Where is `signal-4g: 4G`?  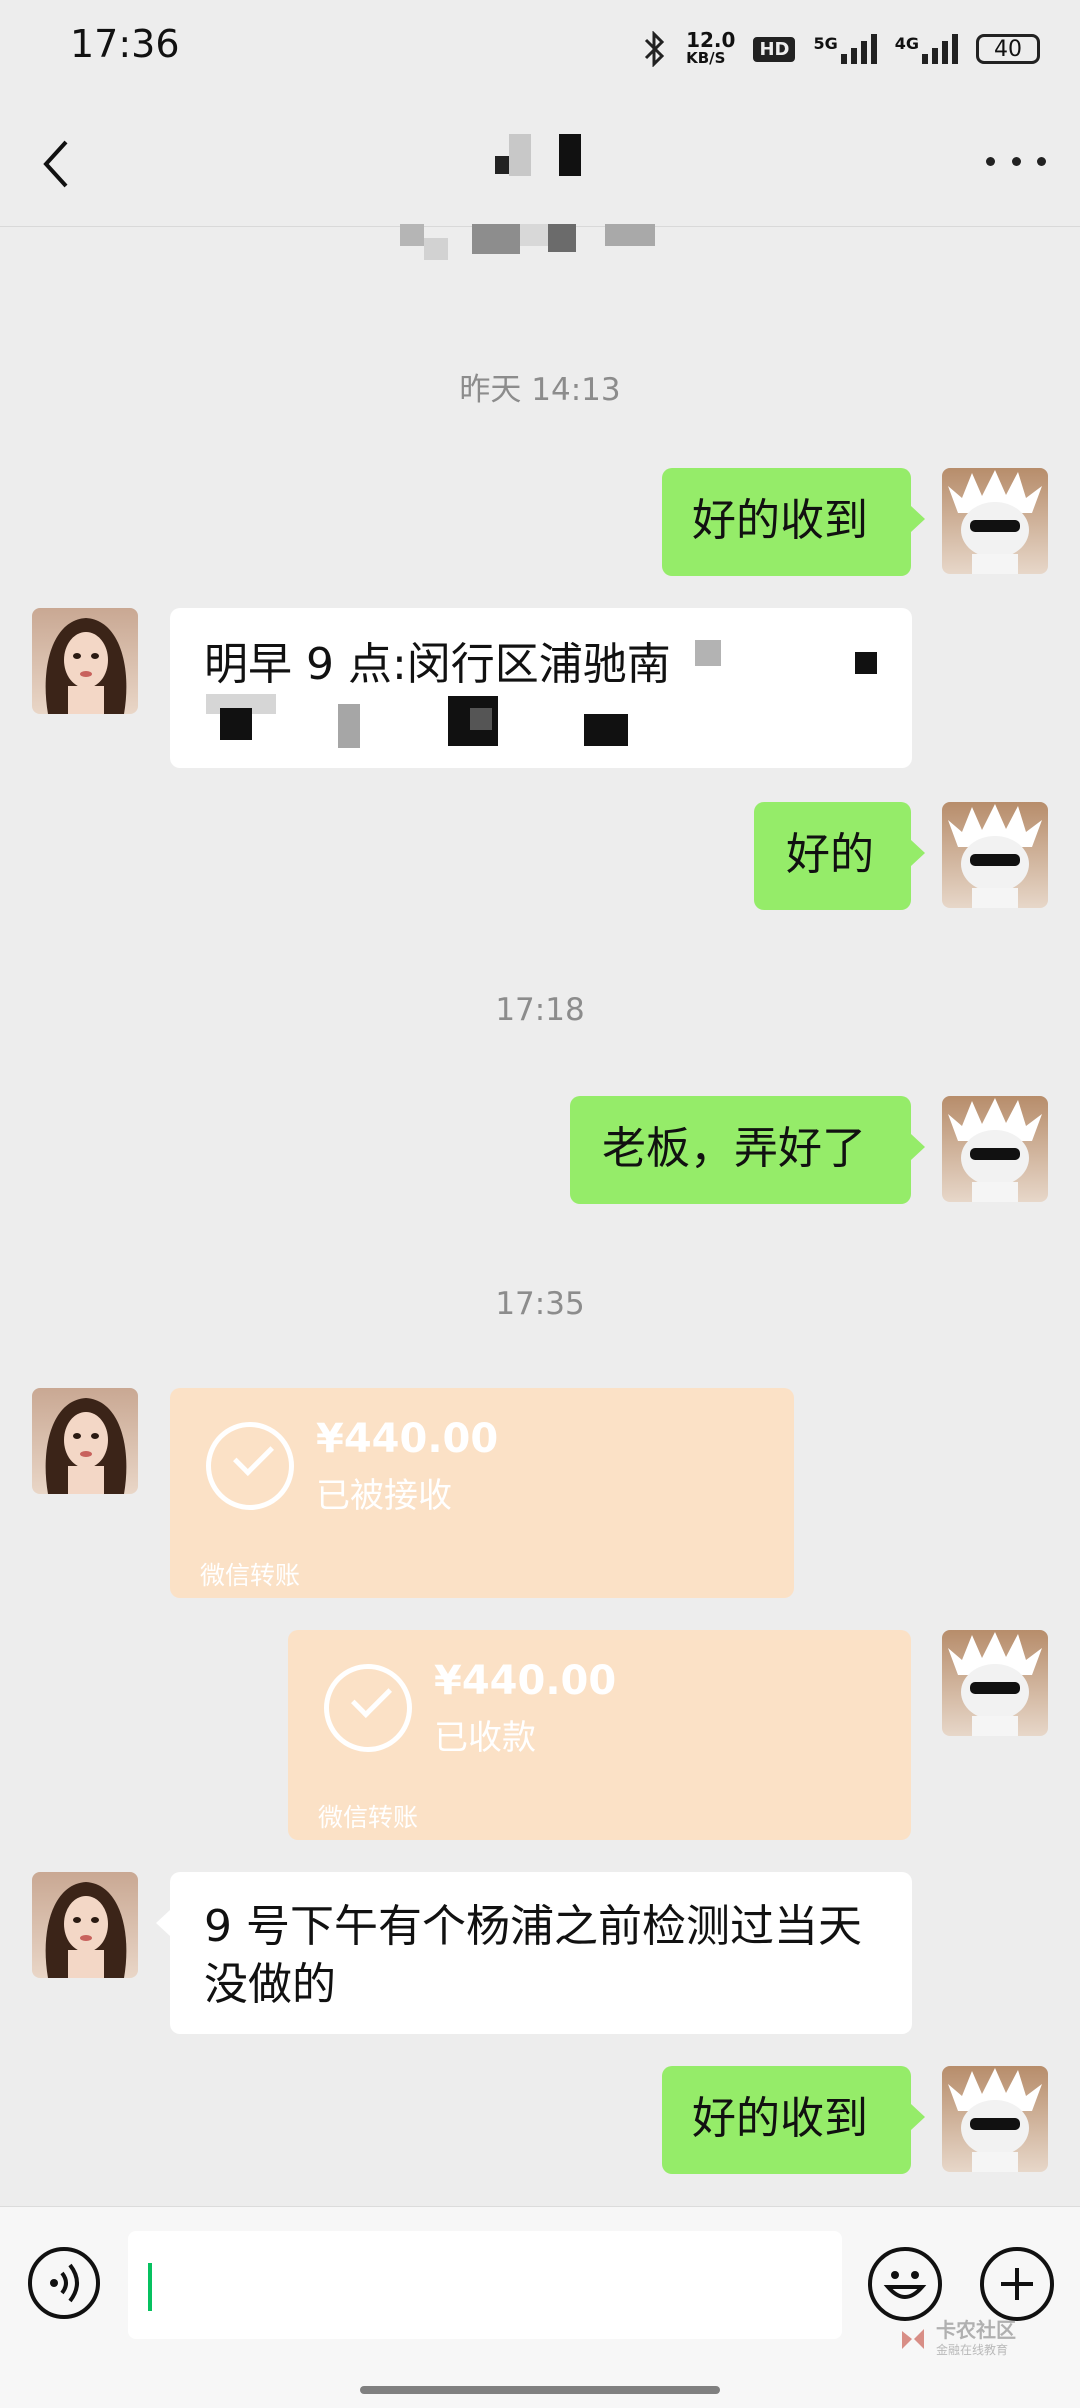 signal-4g: 4G is located at coordinates (926, 49).